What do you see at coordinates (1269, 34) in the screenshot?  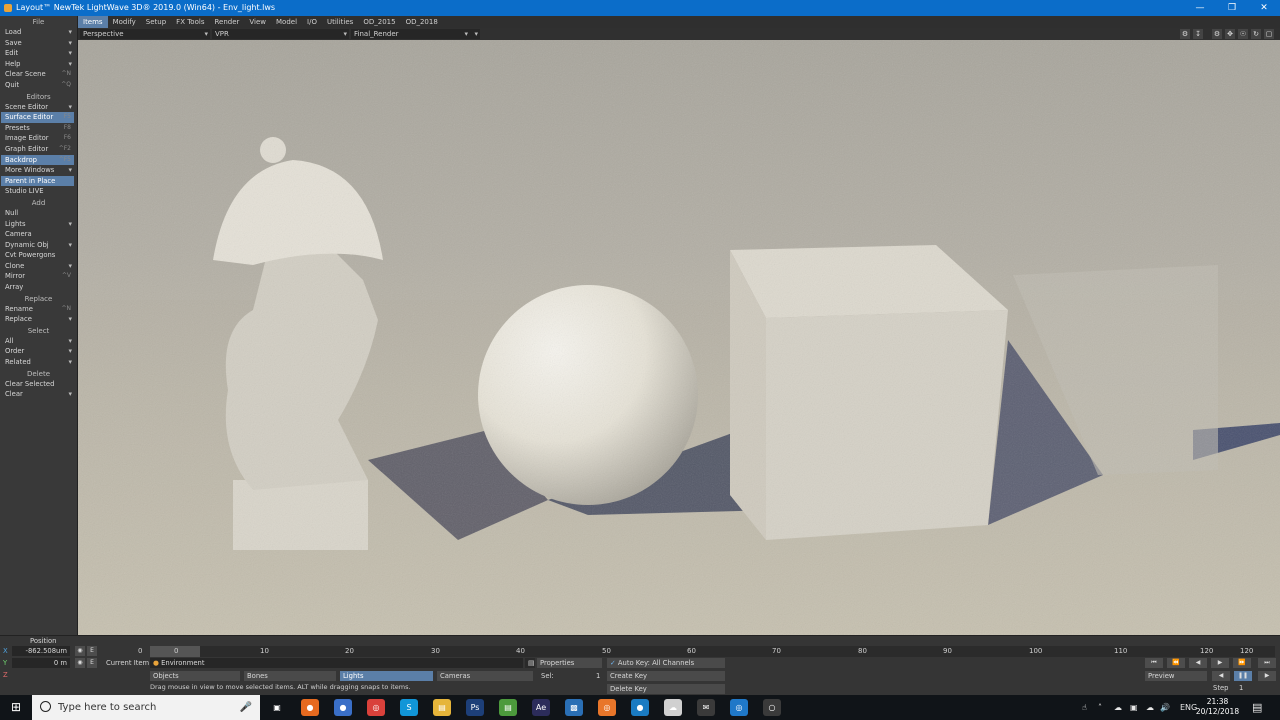 I see `maximize-view-icon: ▢` at bounding box center [1269, 34].